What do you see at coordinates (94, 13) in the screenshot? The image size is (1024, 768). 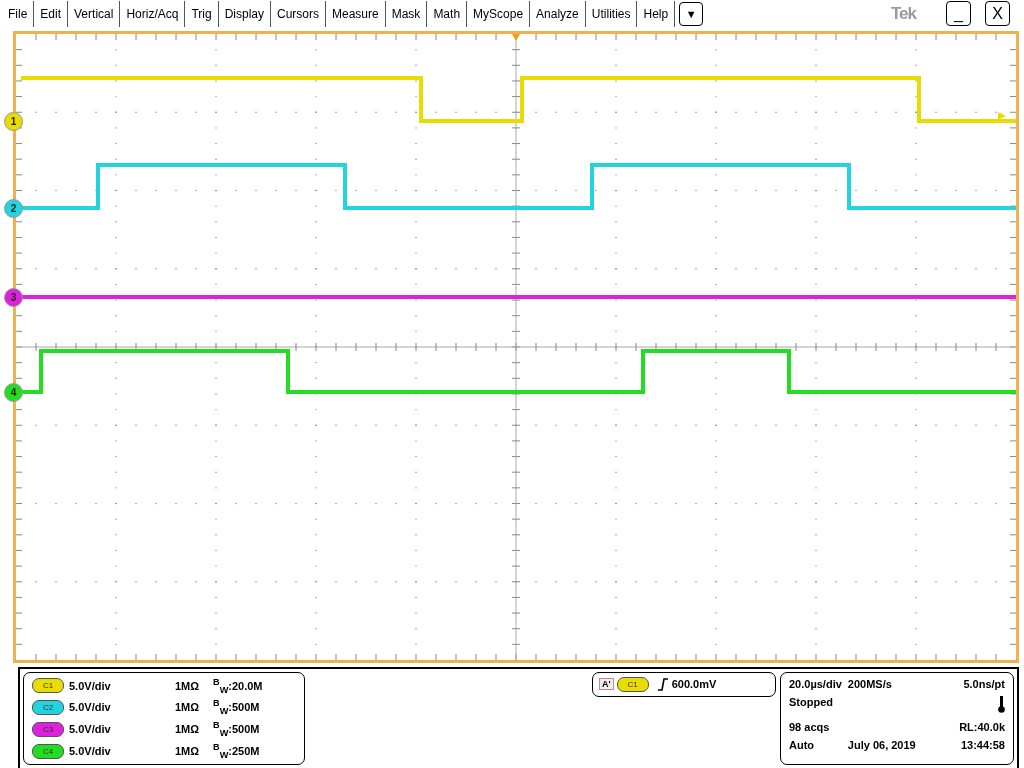 I see `menu-item: Vertical` at bounding box center [94, 13].